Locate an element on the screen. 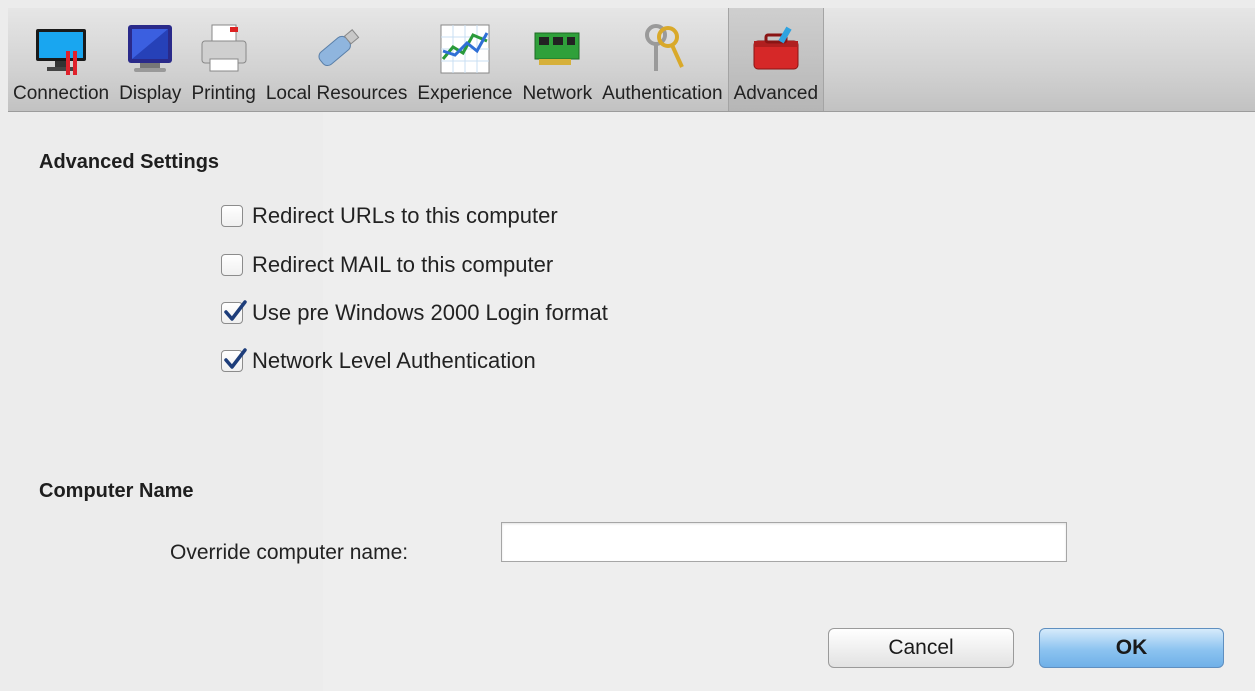 This screenshot has height=691, width=1255. tab-network: Network is located at coordinates (557, 59).